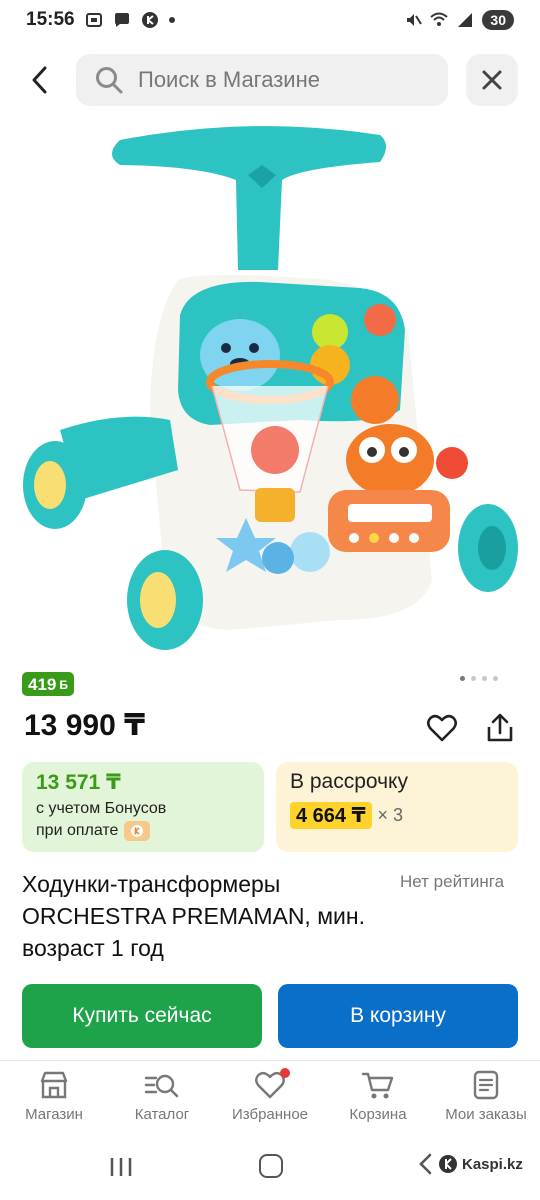 The height and width of the screenshot is (1200, 540). I want to click on nav-item-favorites: Избранное, so click(270, 1102).